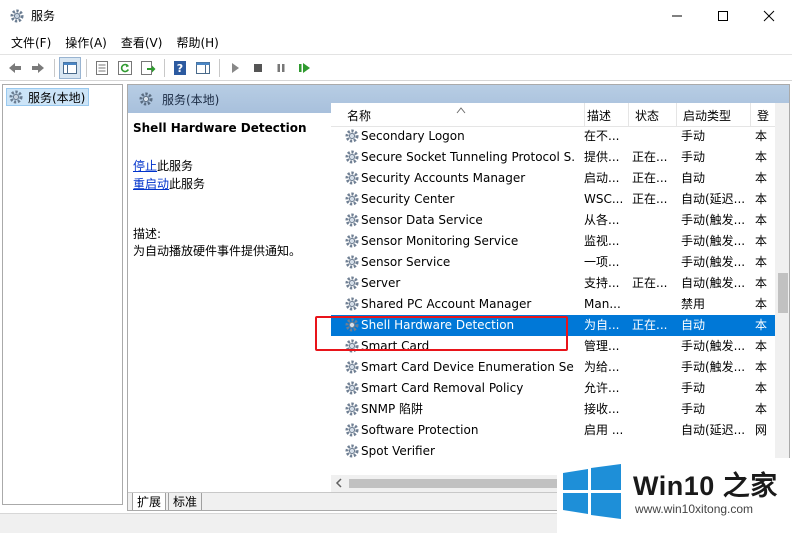 Image resolution: width=792 pixels, height=533 pixels. I want to click on vertical-scroll-thumb, so click(783, 293).